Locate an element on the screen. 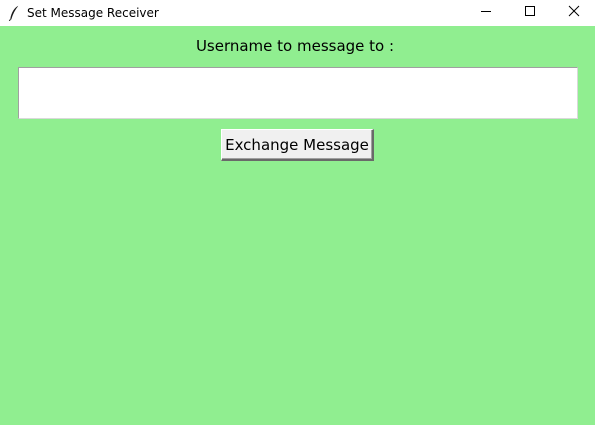 The image size is (595, 425). close-button is located at coordinates (573, 13).